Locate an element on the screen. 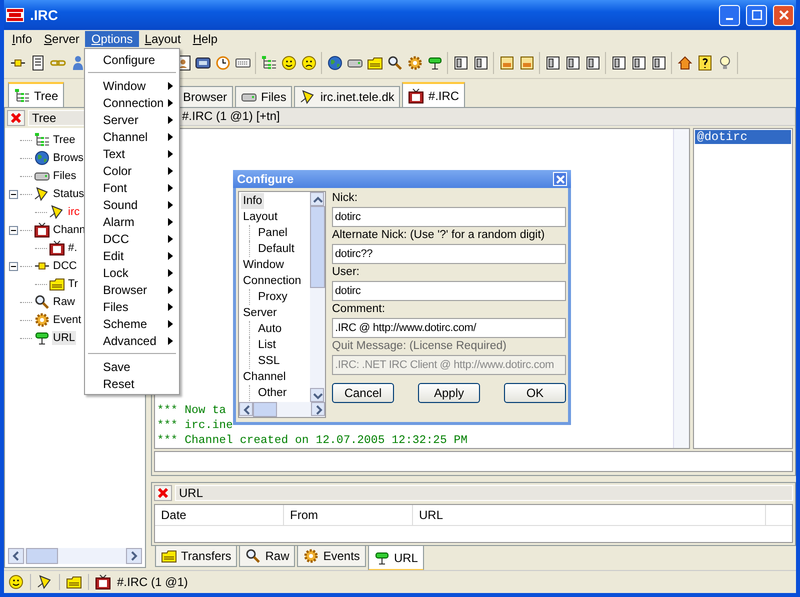 This screenshot has width=800, height=597. tab: Raw is located at coordinates (267, 556).